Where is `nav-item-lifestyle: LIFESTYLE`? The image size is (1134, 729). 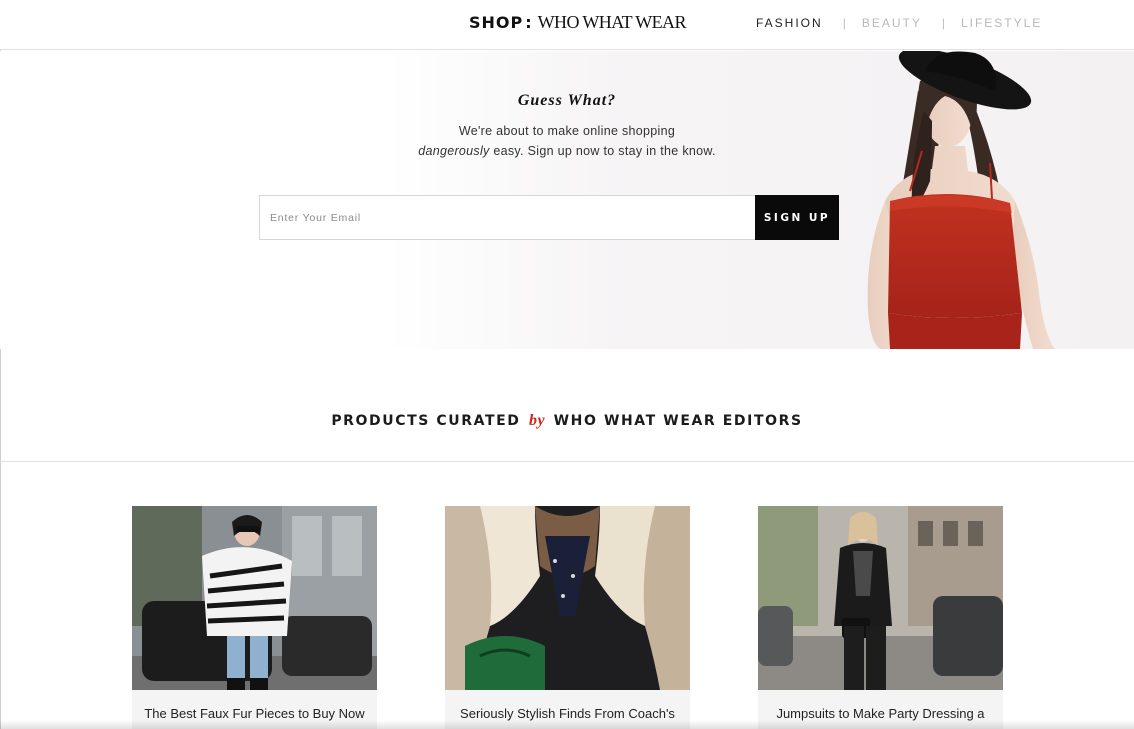
nav-item-lifestyle: LIFESTYLE is located at coordinates (1001, 23).